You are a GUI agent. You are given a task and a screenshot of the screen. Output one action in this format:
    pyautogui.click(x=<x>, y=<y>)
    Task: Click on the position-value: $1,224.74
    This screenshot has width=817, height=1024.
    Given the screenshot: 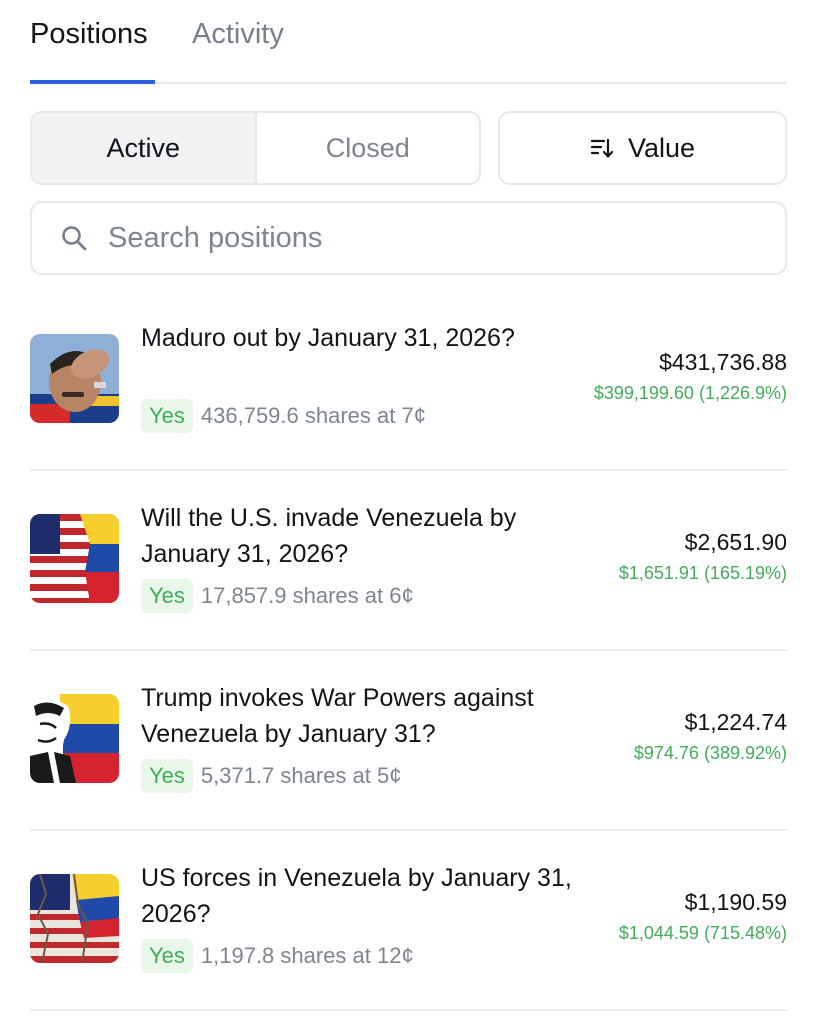 What is the action you would take?
    pyautogui.click(x=735, y=722)
    